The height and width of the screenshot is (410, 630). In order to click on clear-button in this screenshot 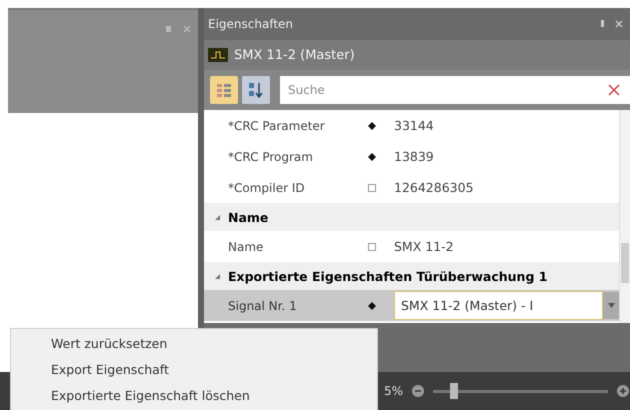, I will do `click(617, 90)`.